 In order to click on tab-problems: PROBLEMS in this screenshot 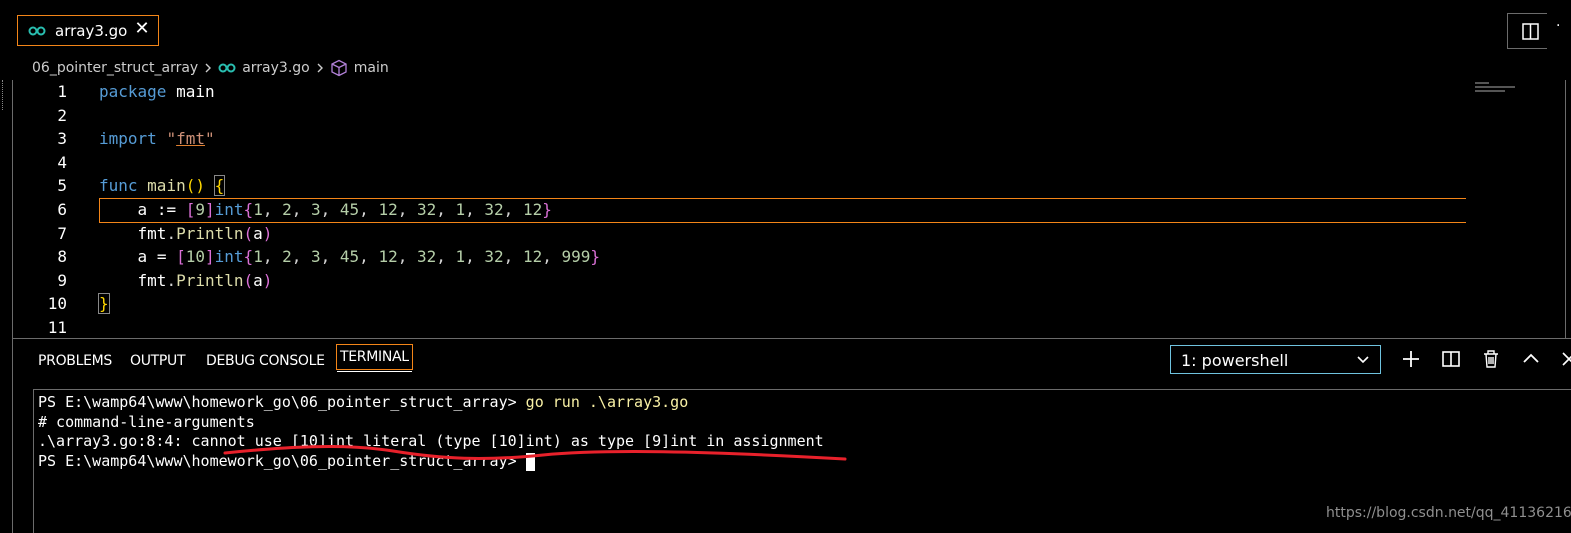, I will do `click(75, 361)`.